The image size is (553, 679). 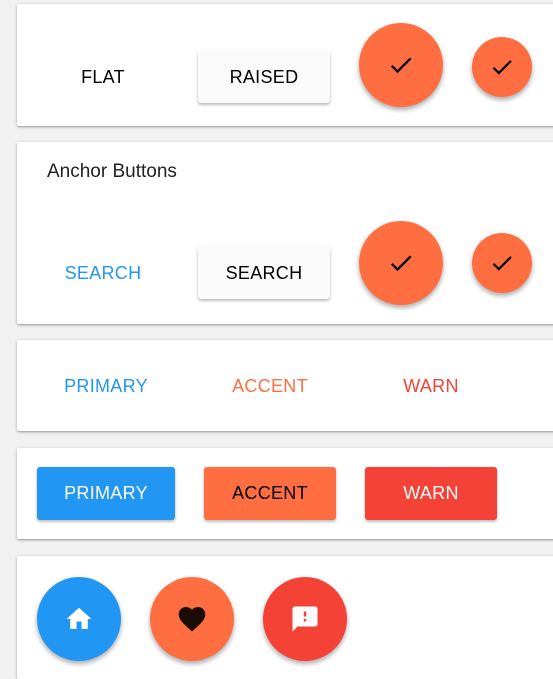 I want to click on raised-button-label: RAISED, so click(x=264, y=76).